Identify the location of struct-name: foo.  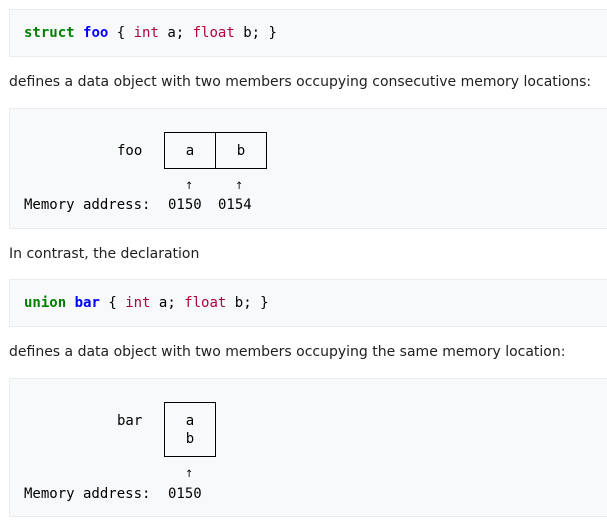
(96, 33).